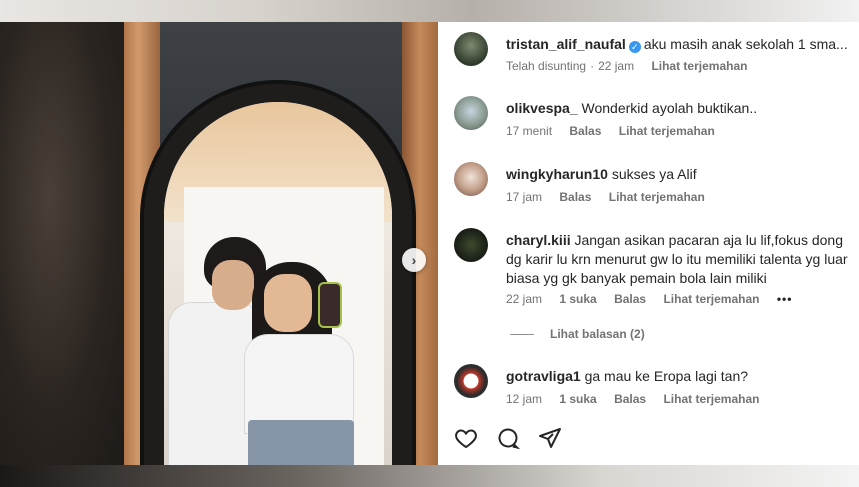 Image resolution: width=859 pixels, height=487 pixels. Describe the element at coordinates (617, 131) in the screenshot. I see `comment-meta: 17 menit Balas Lihat terjemahan` at that location.